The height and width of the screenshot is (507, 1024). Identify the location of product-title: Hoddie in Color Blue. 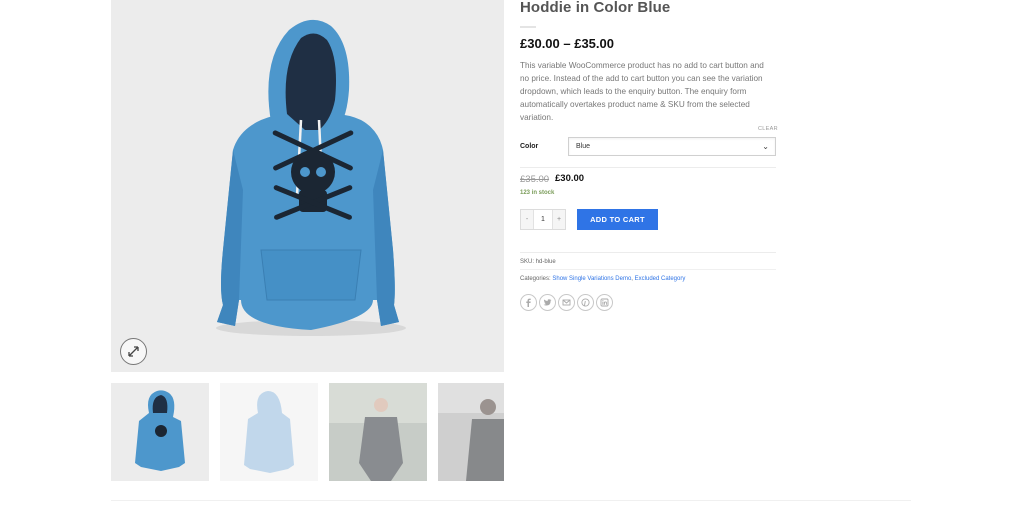
(595, 8).